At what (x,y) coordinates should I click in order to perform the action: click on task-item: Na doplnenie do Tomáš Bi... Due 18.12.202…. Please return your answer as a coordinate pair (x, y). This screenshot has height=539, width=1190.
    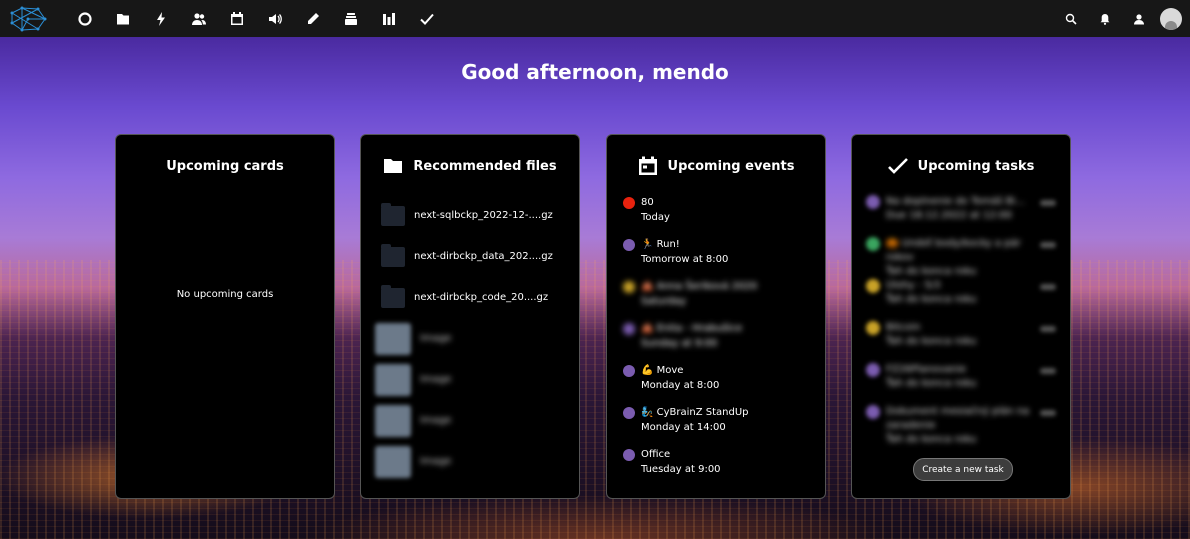
    Looking at the image, I should click on (961, 216).